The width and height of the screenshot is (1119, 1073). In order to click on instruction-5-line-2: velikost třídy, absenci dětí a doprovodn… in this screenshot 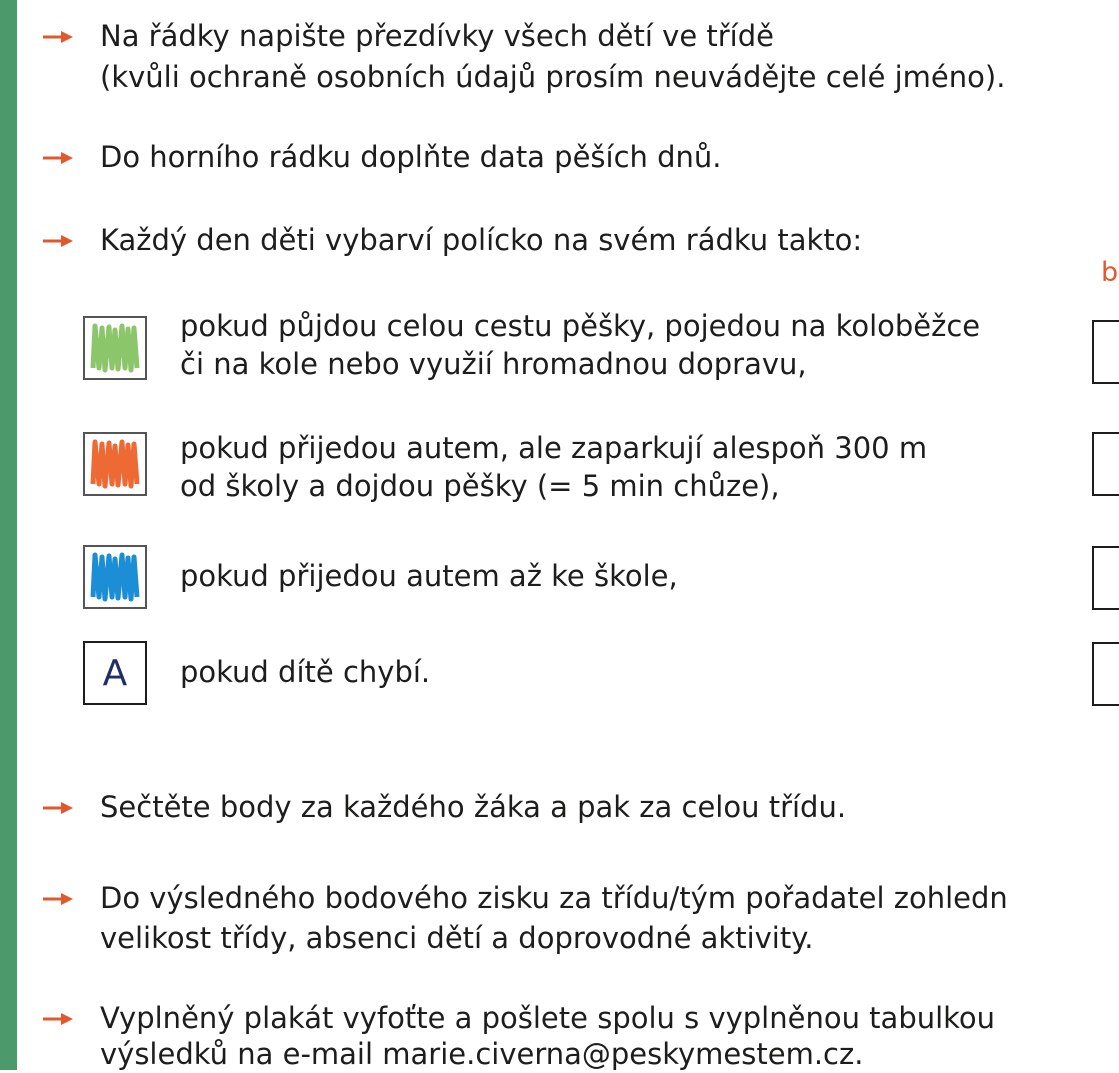, I will do `click(457, 938)`.